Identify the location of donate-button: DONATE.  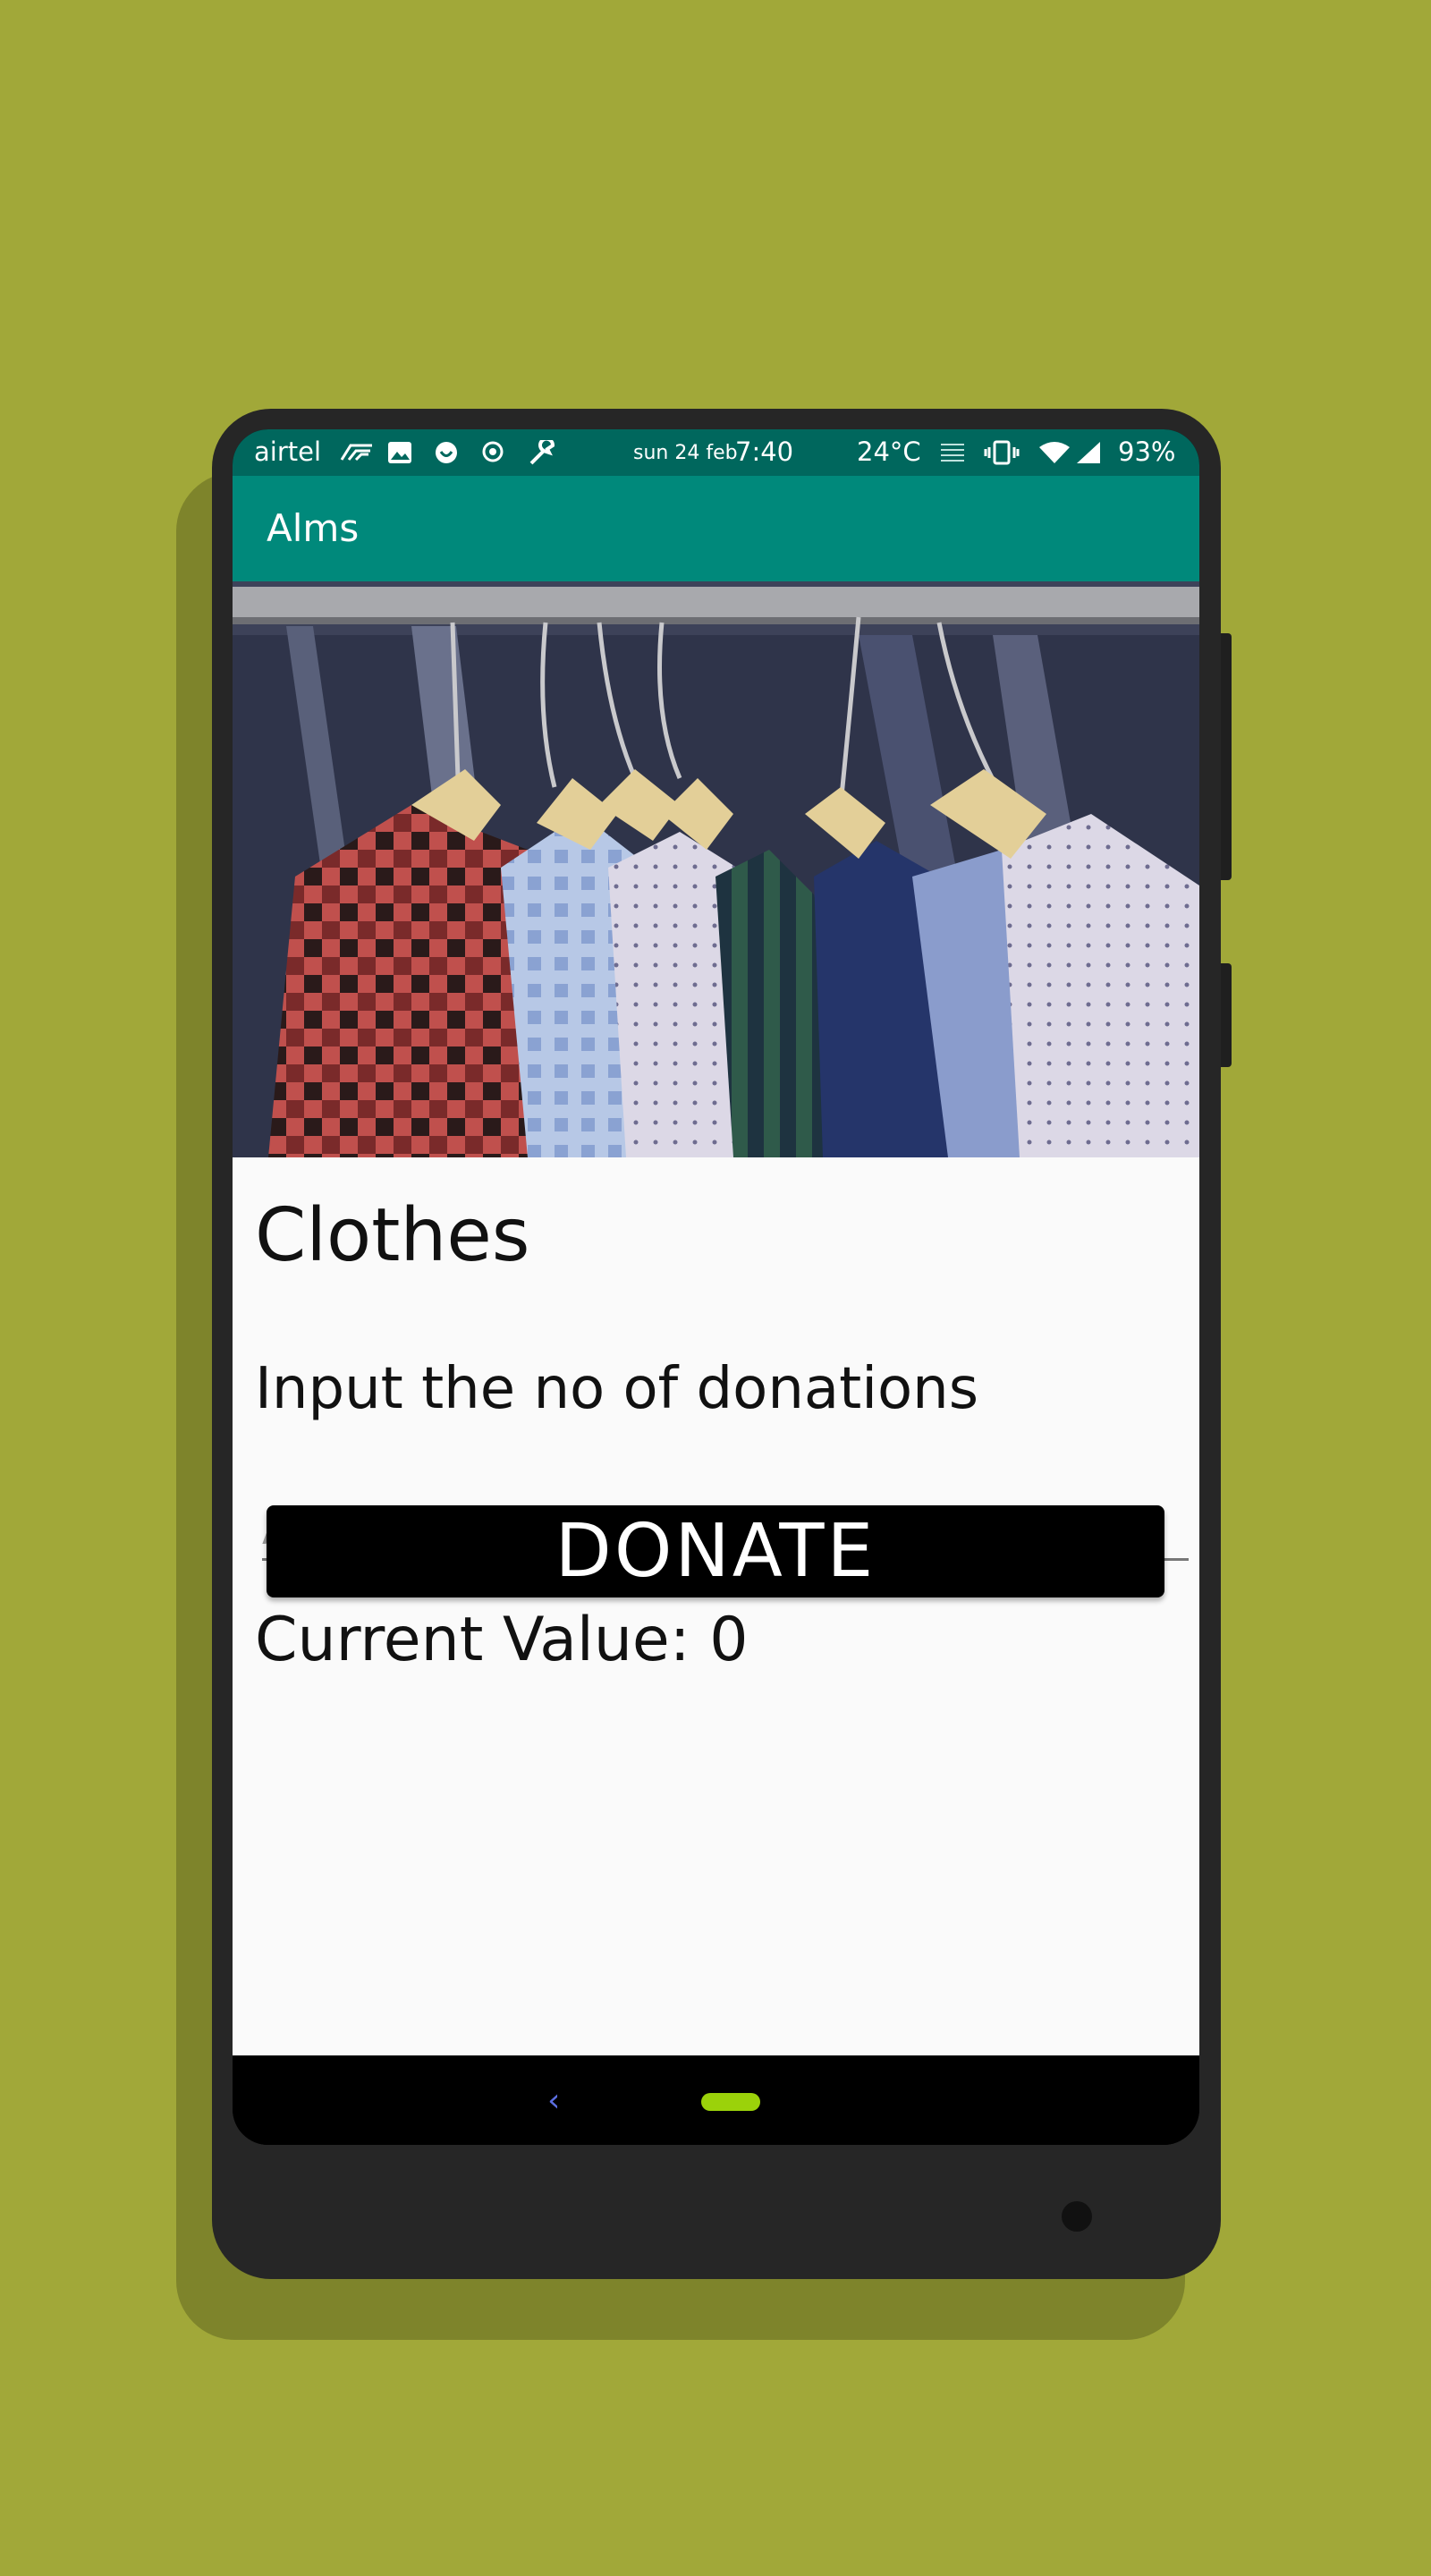
(716, 1551).